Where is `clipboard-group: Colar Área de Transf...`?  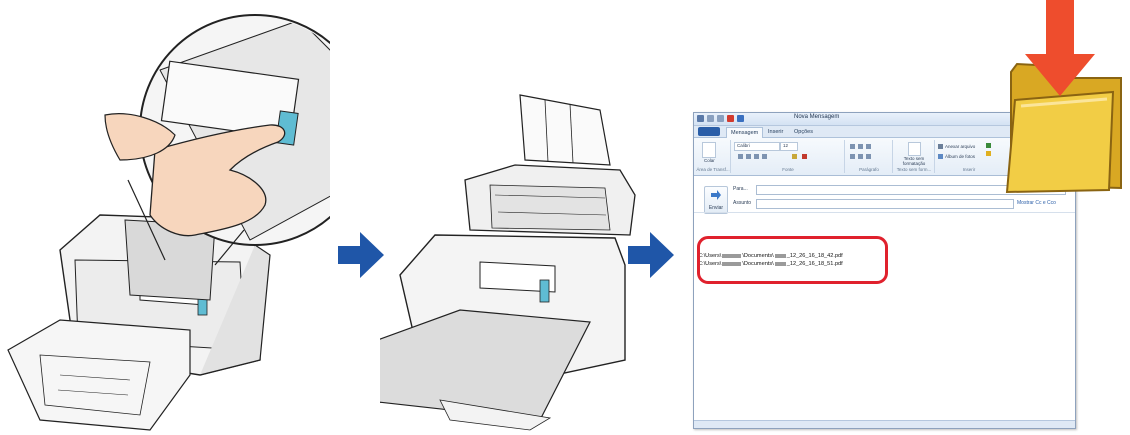
clipboard-group: Colar Área de Transf... is located at coordinates (713, 156).